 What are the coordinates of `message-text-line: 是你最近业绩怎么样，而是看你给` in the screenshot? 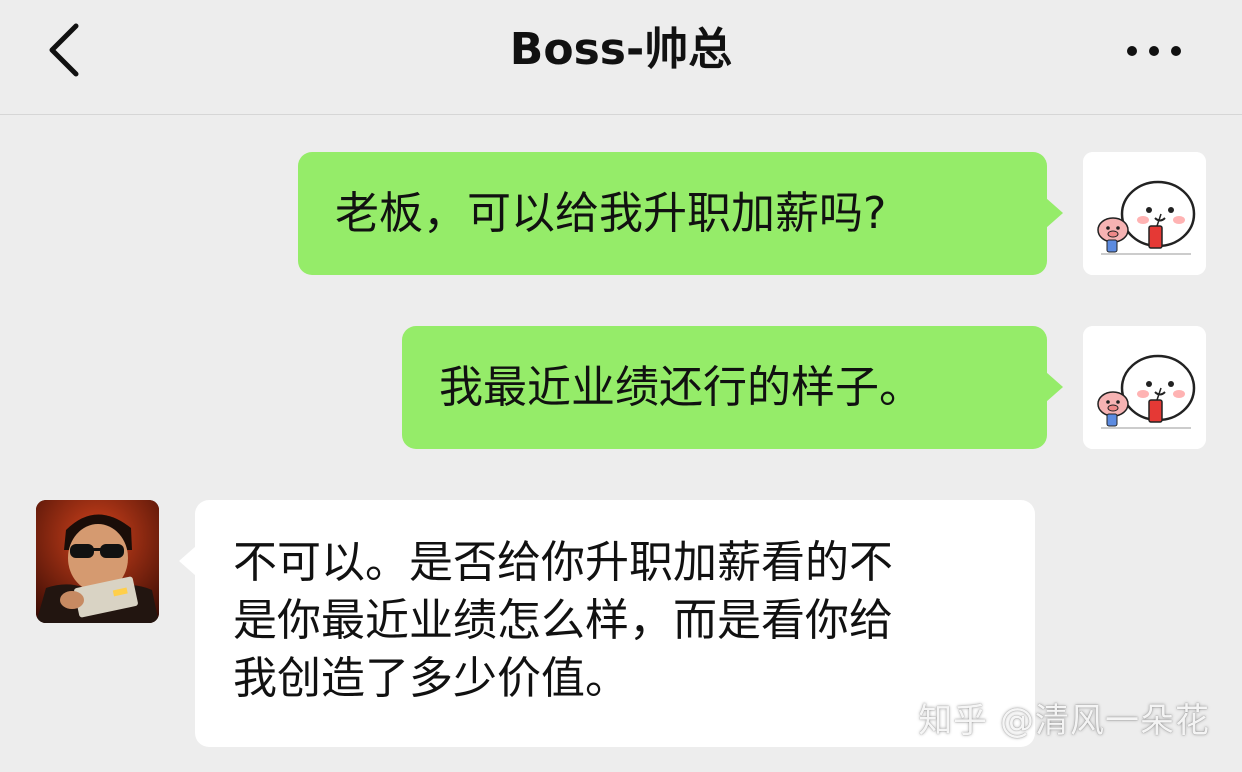 It's located at (563, 620).